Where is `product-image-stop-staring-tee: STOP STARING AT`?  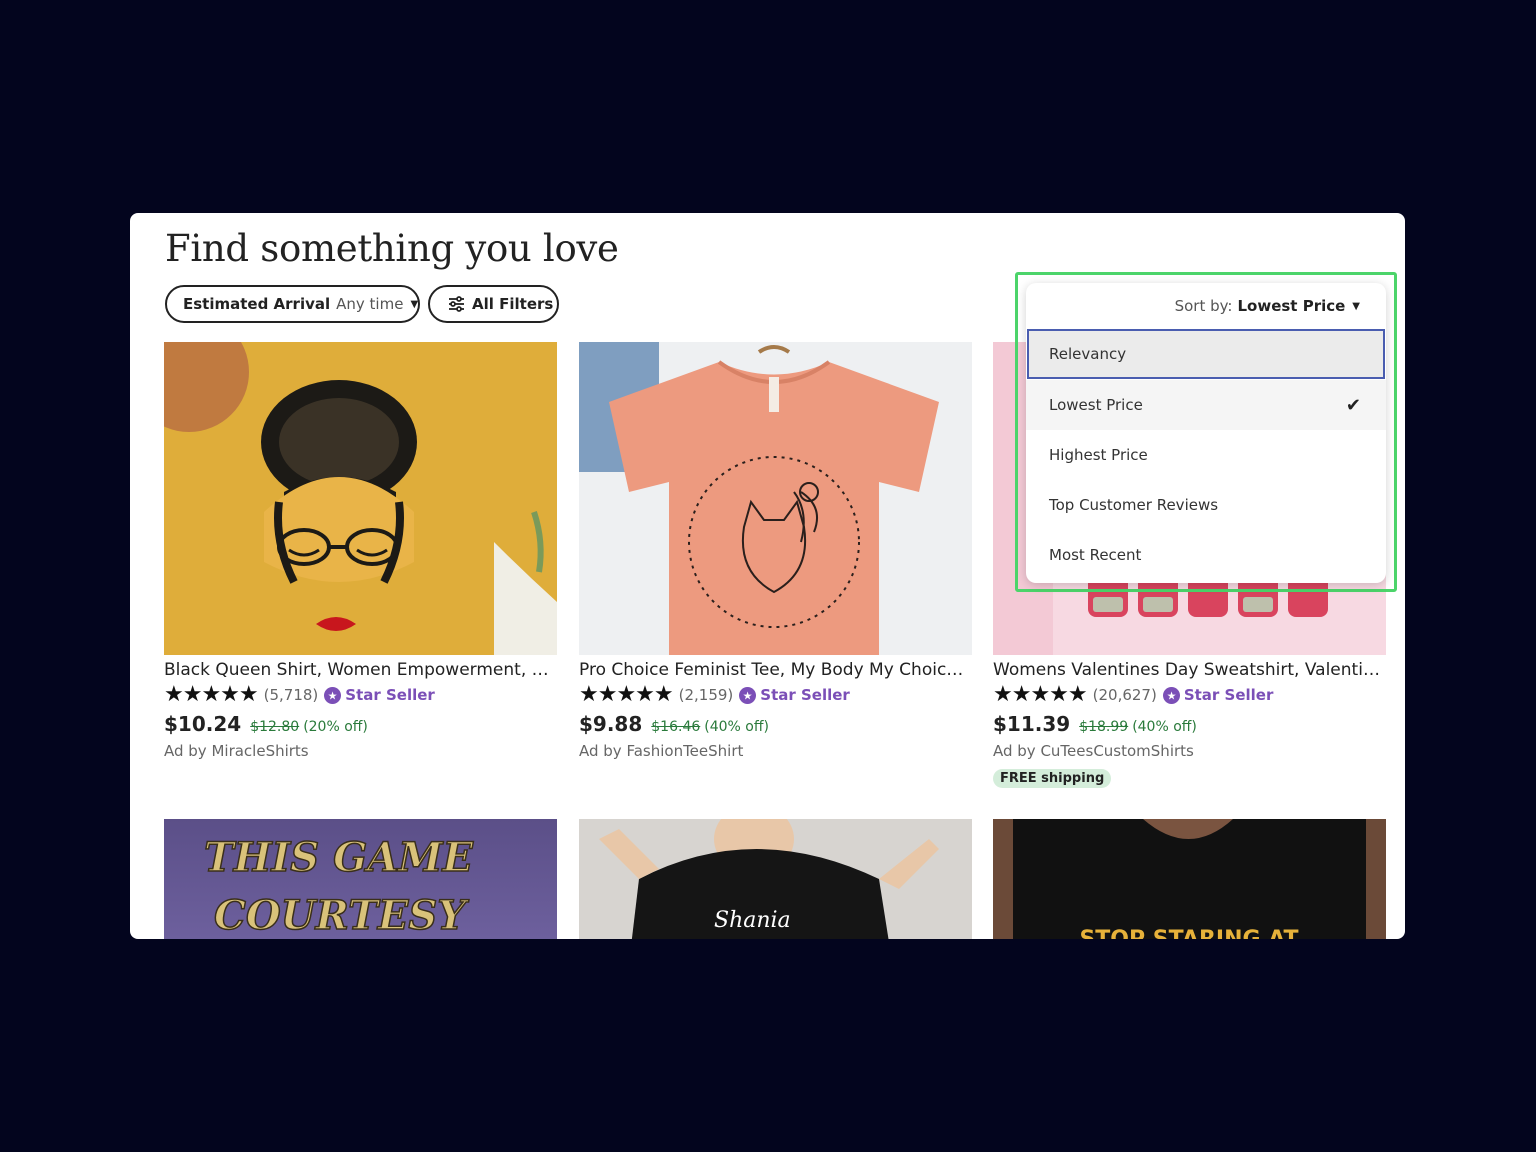 product-image-stop-staring-tee: STOP STARING AT is located at coordinates (1189, 879).